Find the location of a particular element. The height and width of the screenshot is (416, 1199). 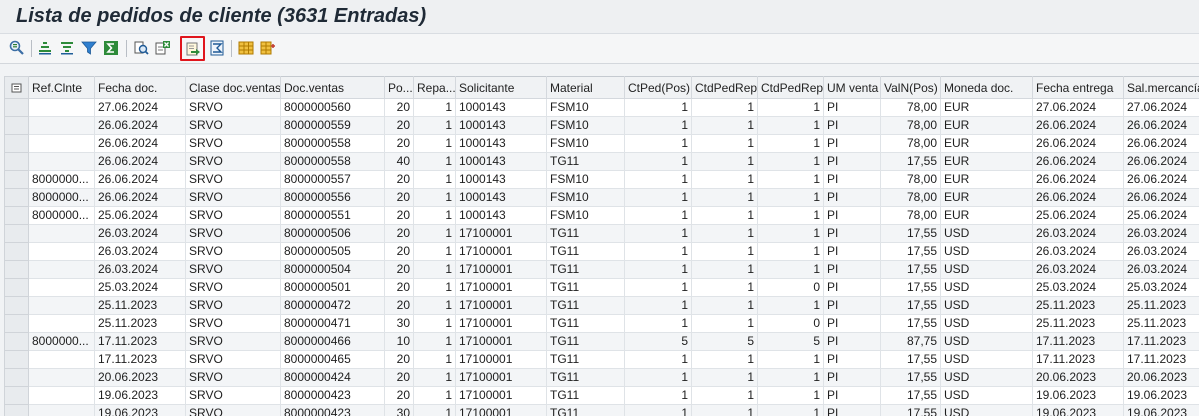

column-header: ValN(Pos) is located at coordinates (910, 87).